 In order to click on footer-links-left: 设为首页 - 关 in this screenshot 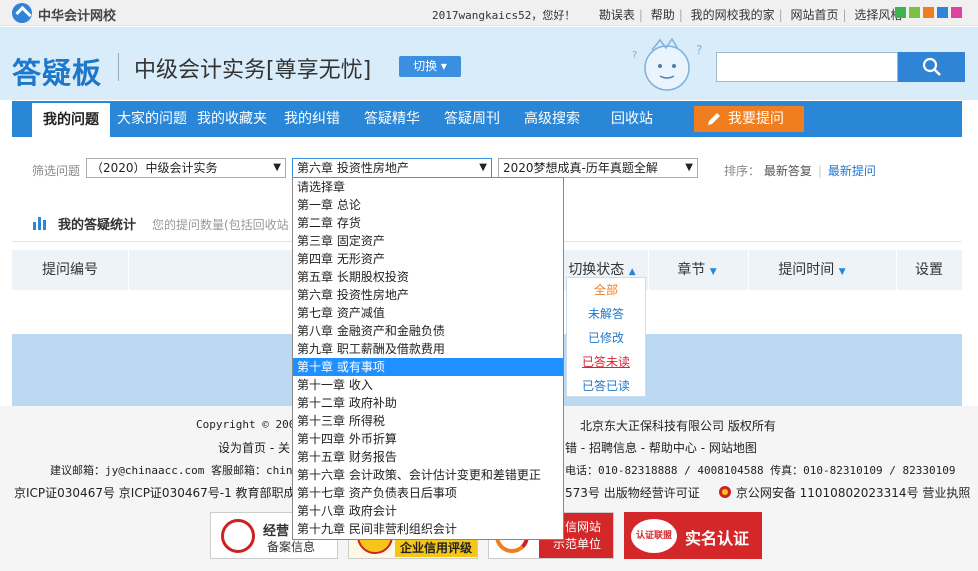, I will do `click(254, 447)`.